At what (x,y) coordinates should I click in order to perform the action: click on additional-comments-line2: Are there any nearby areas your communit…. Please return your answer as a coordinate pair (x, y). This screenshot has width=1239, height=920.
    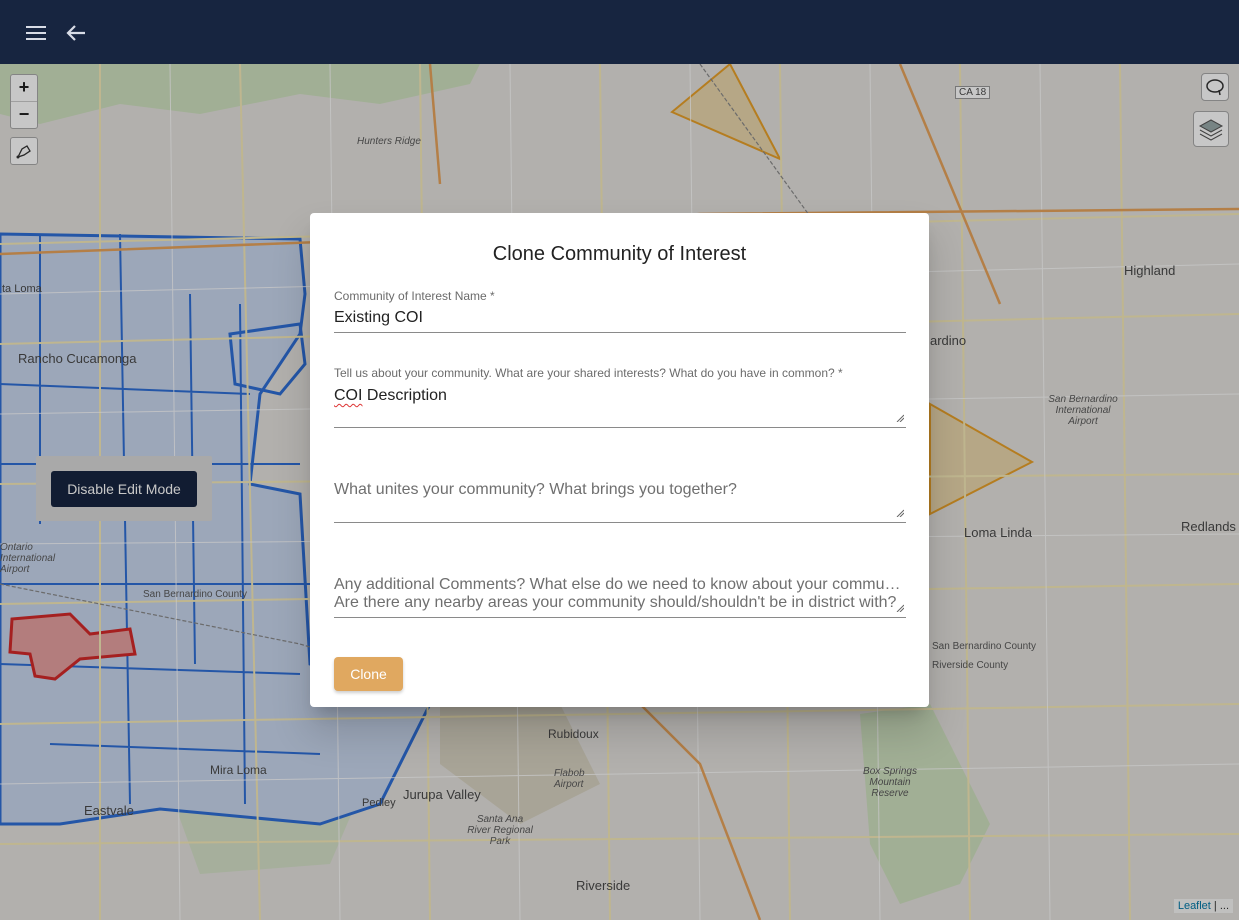
    Looking at the image, I should click on (615, 602).